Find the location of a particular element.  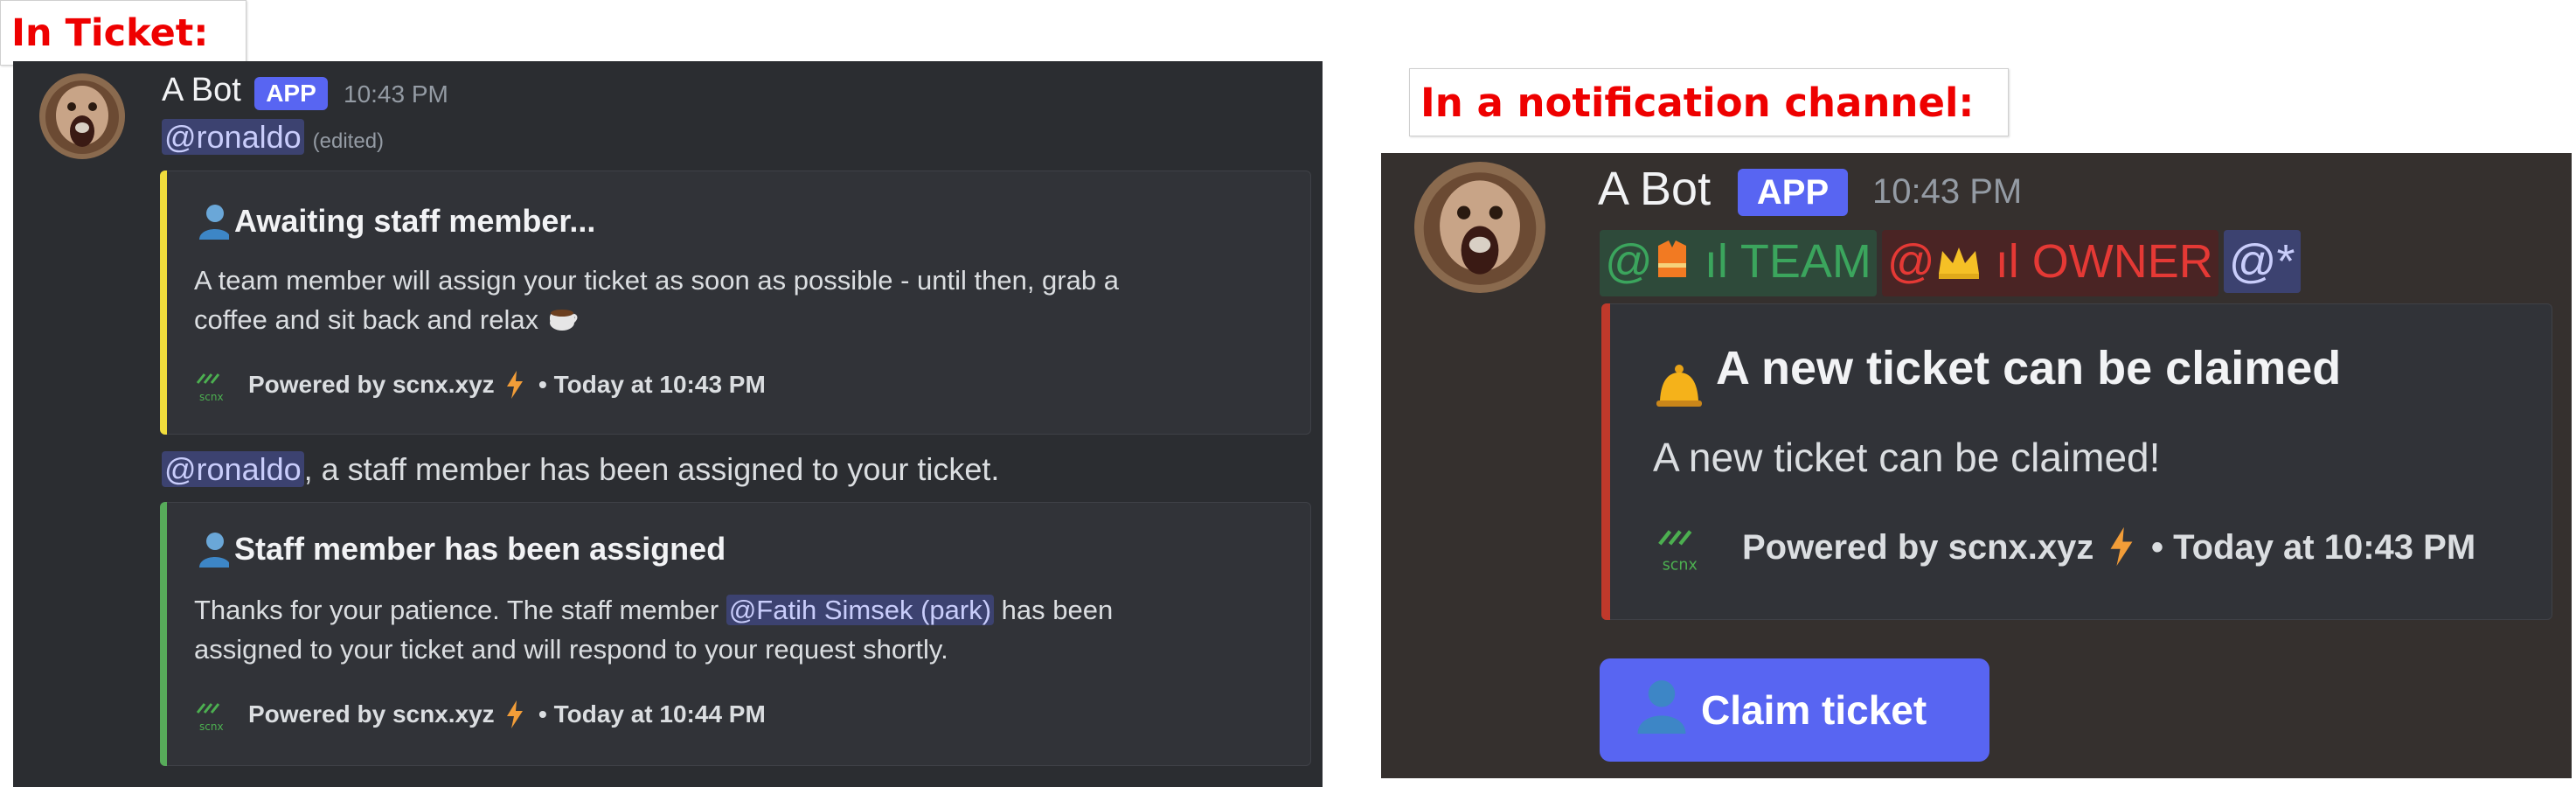

coffee-icon is located at coordinates (563, 322).